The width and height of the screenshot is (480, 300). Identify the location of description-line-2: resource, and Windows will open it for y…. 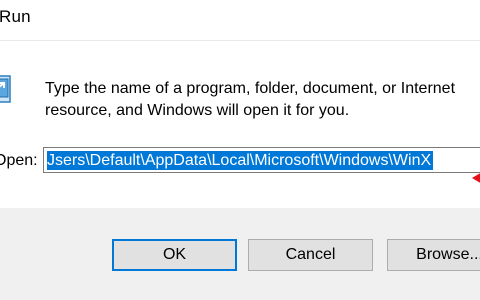
(197, 110).